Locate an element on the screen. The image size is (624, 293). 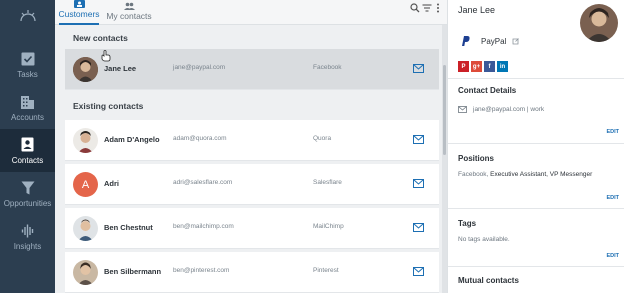
facebook-icon: f is located at coordinates (489, 66).